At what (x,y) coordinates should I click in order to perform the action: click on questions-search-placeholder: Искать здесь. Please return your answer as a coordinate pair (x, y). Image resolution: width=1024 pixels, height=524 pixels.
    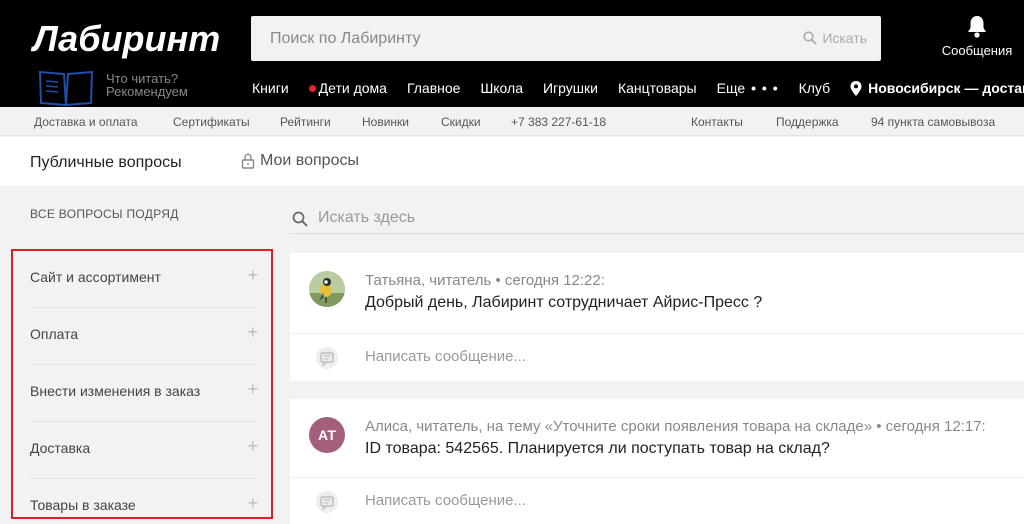
    Looking at the image, I should click on (367, 217).